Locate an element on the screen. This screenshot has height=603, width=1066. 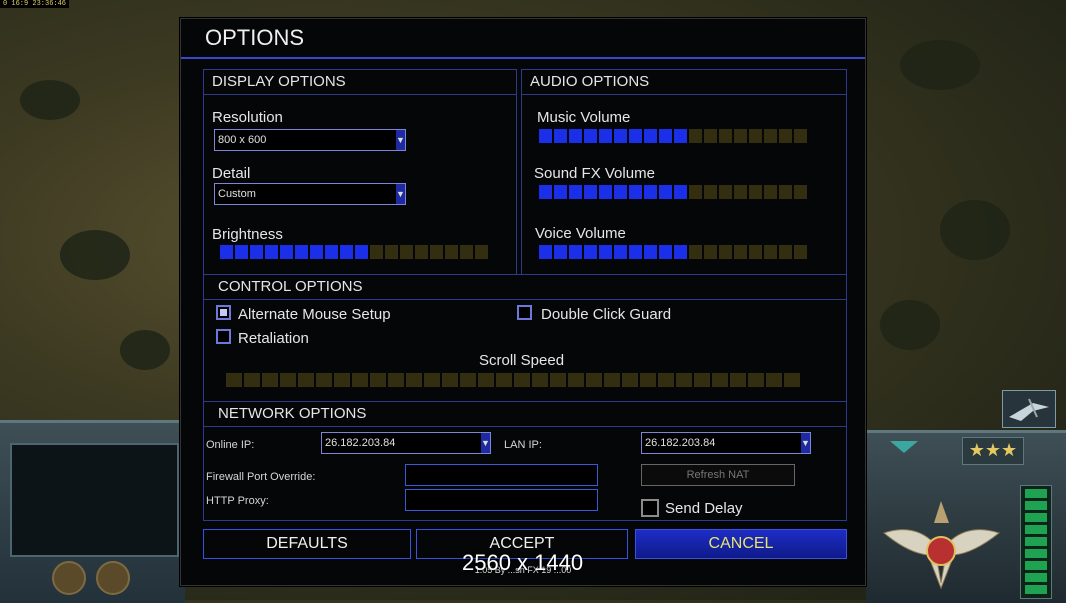
defaults-button: DEFAULTS is located at coordinates (307, 544).